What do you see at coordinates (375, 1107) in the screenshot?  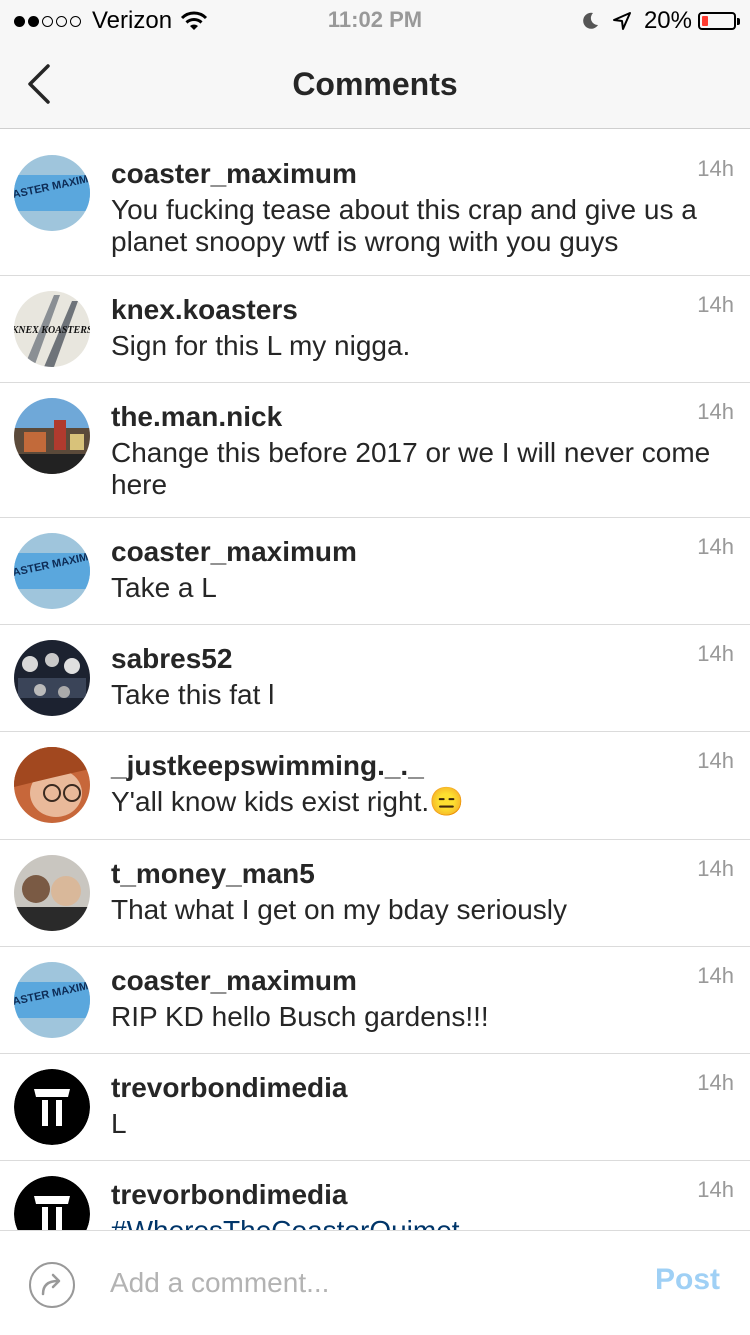 I see `comment-row: trevorbondimedia L 14h` at bounding box center [375, 1107].